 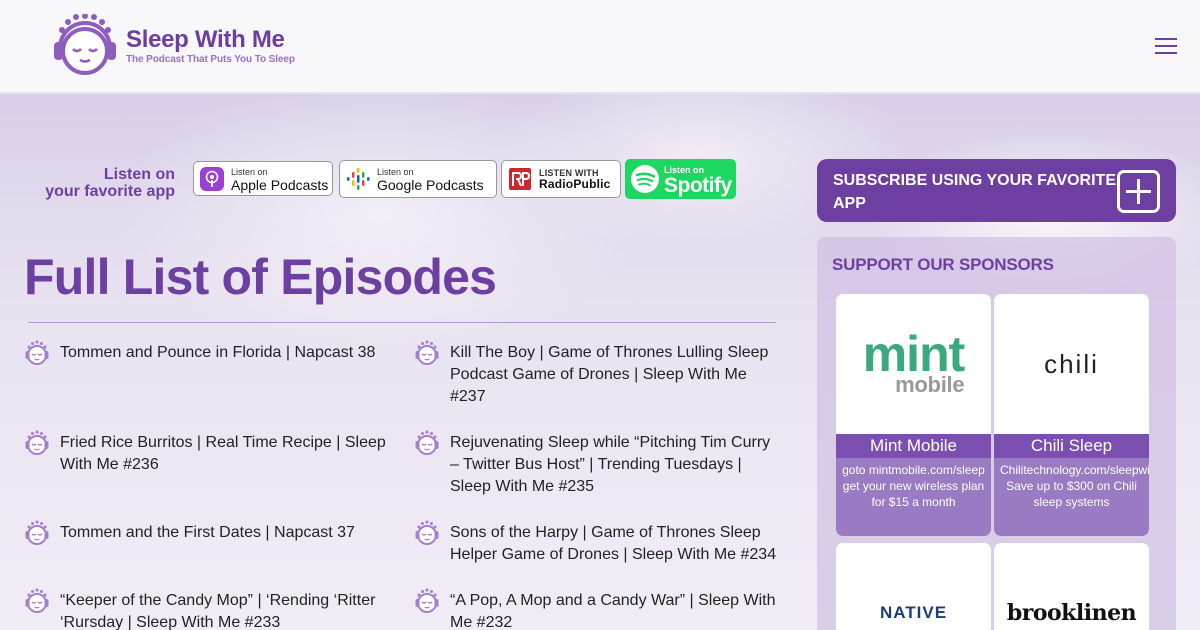 What do you see at coordinates (913, 612) in the screenshot?
I see `native-logo-text: NATIVE` at bounding box center [913, 612].